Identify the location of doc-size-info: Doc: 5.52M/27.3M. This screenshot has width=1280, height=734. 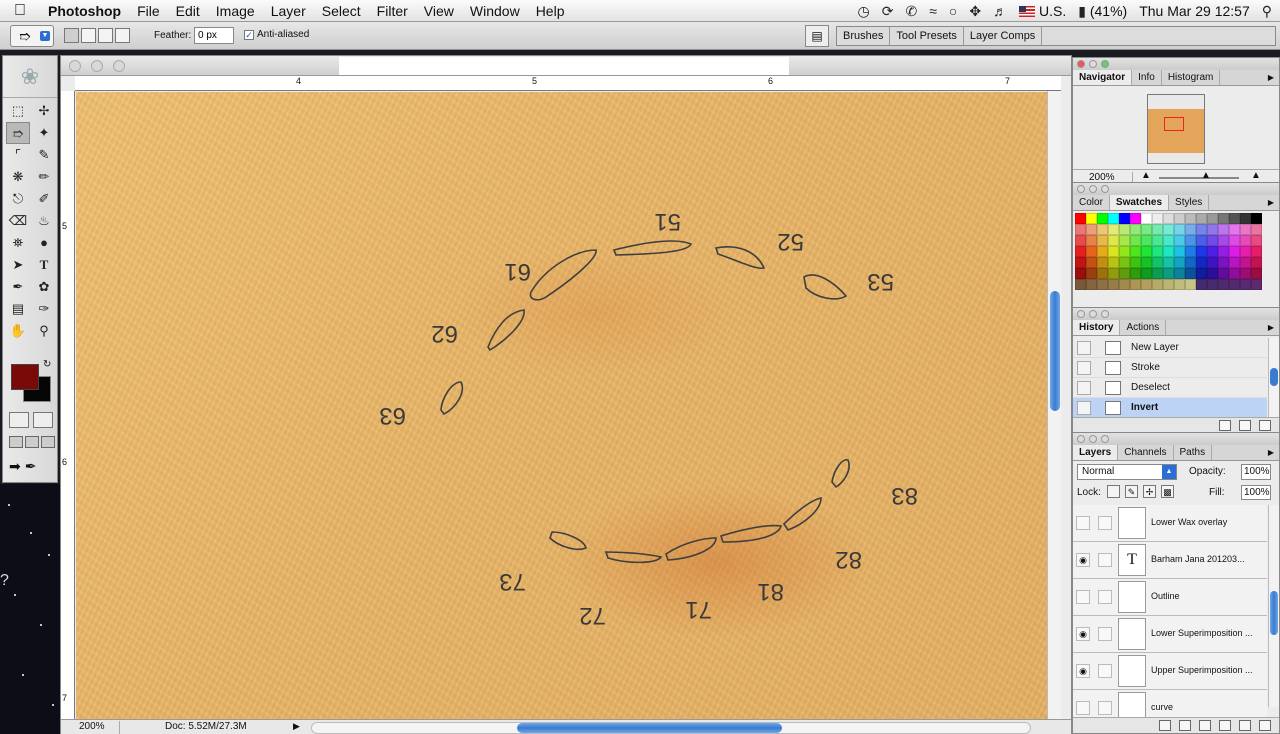
(206, 726).